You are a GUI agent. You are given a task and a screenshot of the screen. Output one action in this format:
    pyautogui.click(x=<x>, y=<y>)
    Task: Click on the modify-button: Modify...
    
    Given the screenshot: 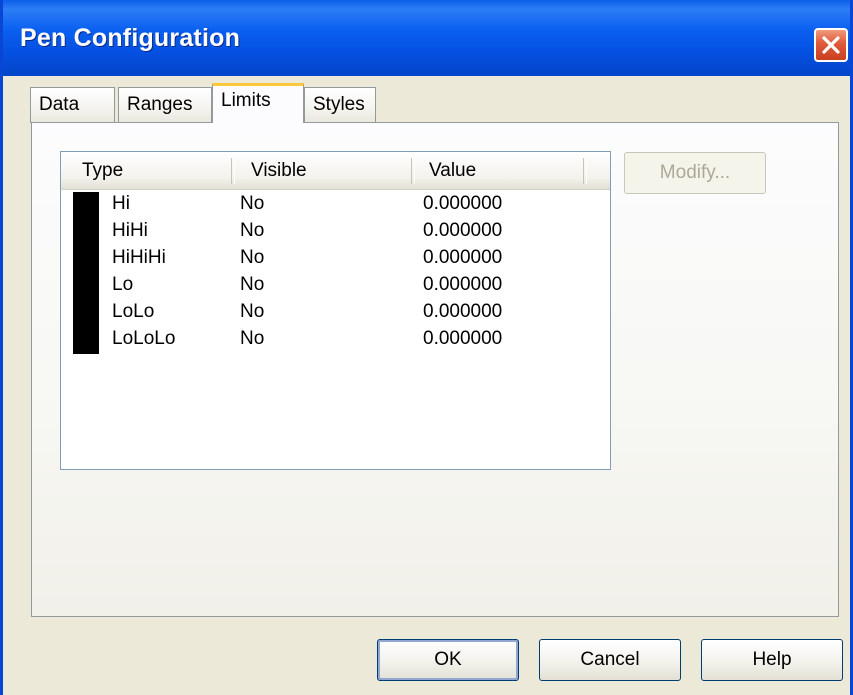 What is the action you would take?
    pyautogui.click(x=695, y=173)
    